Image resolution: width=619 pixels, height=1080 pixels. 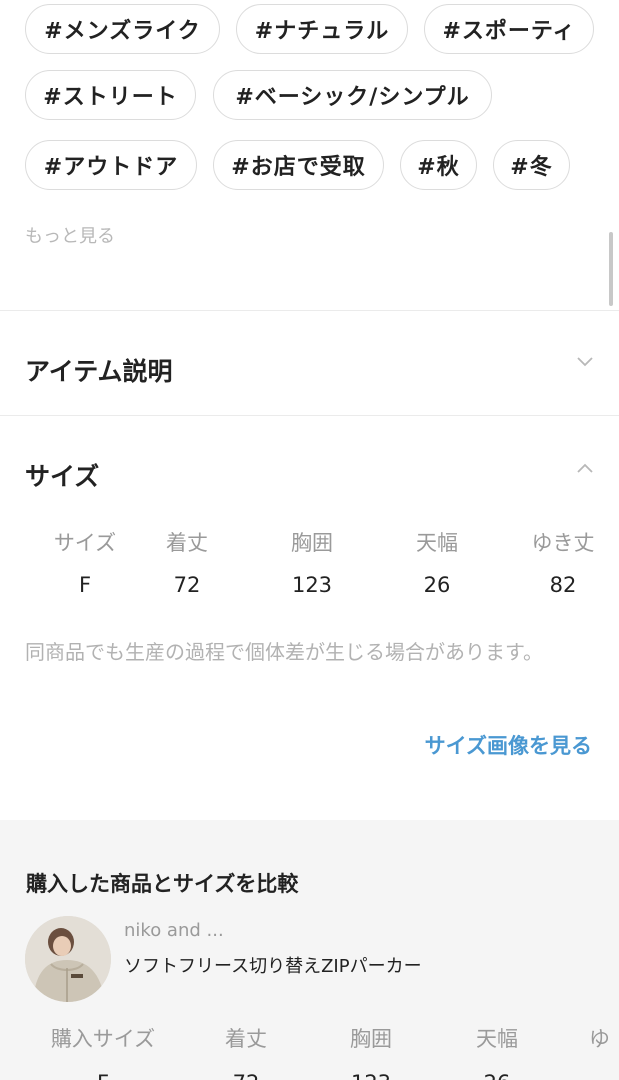 What do you see at coordinates (99, 370) in the screenshot?
I see `item-description-title: アイテム説明` at bounding box center [99, 370].